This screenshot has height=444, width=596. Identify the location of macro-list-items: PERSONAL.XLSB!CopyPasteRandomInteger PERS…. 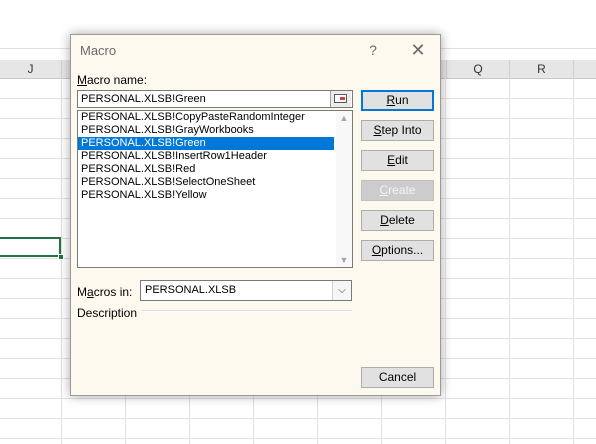
(206, 156).